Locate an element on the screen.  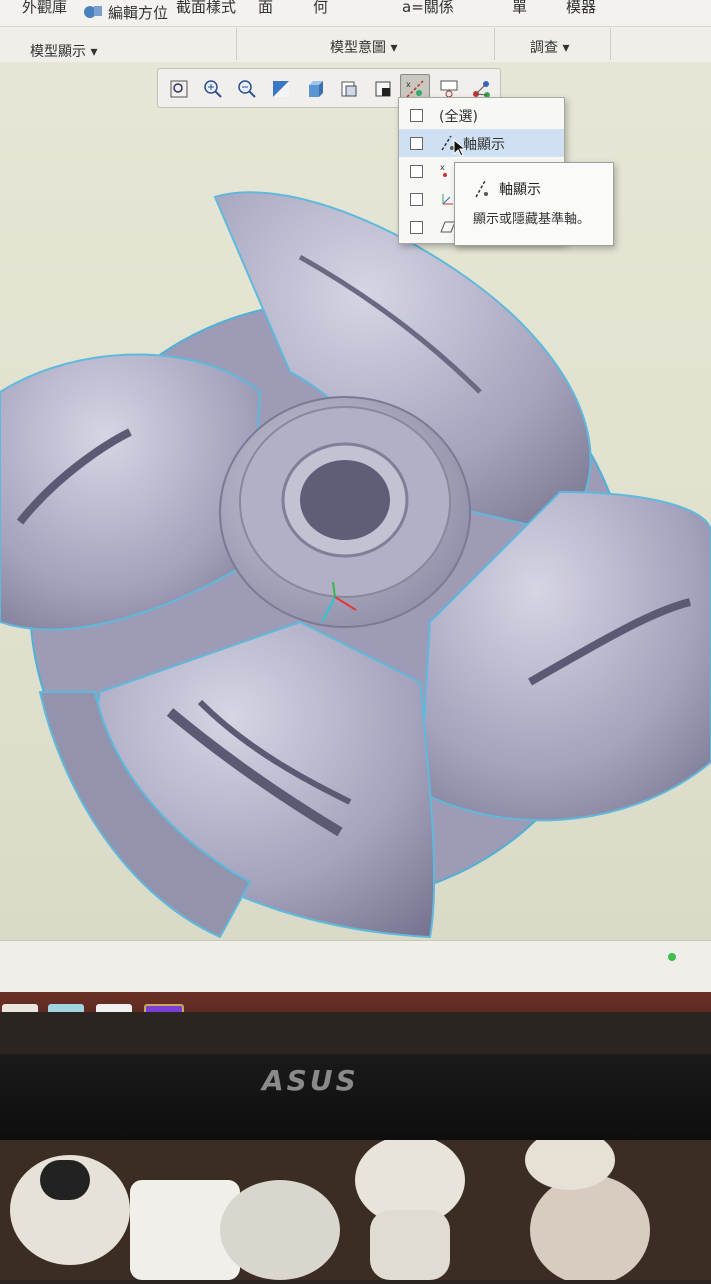
taskbar-photos-icon is located at coordinates (20, 1008).